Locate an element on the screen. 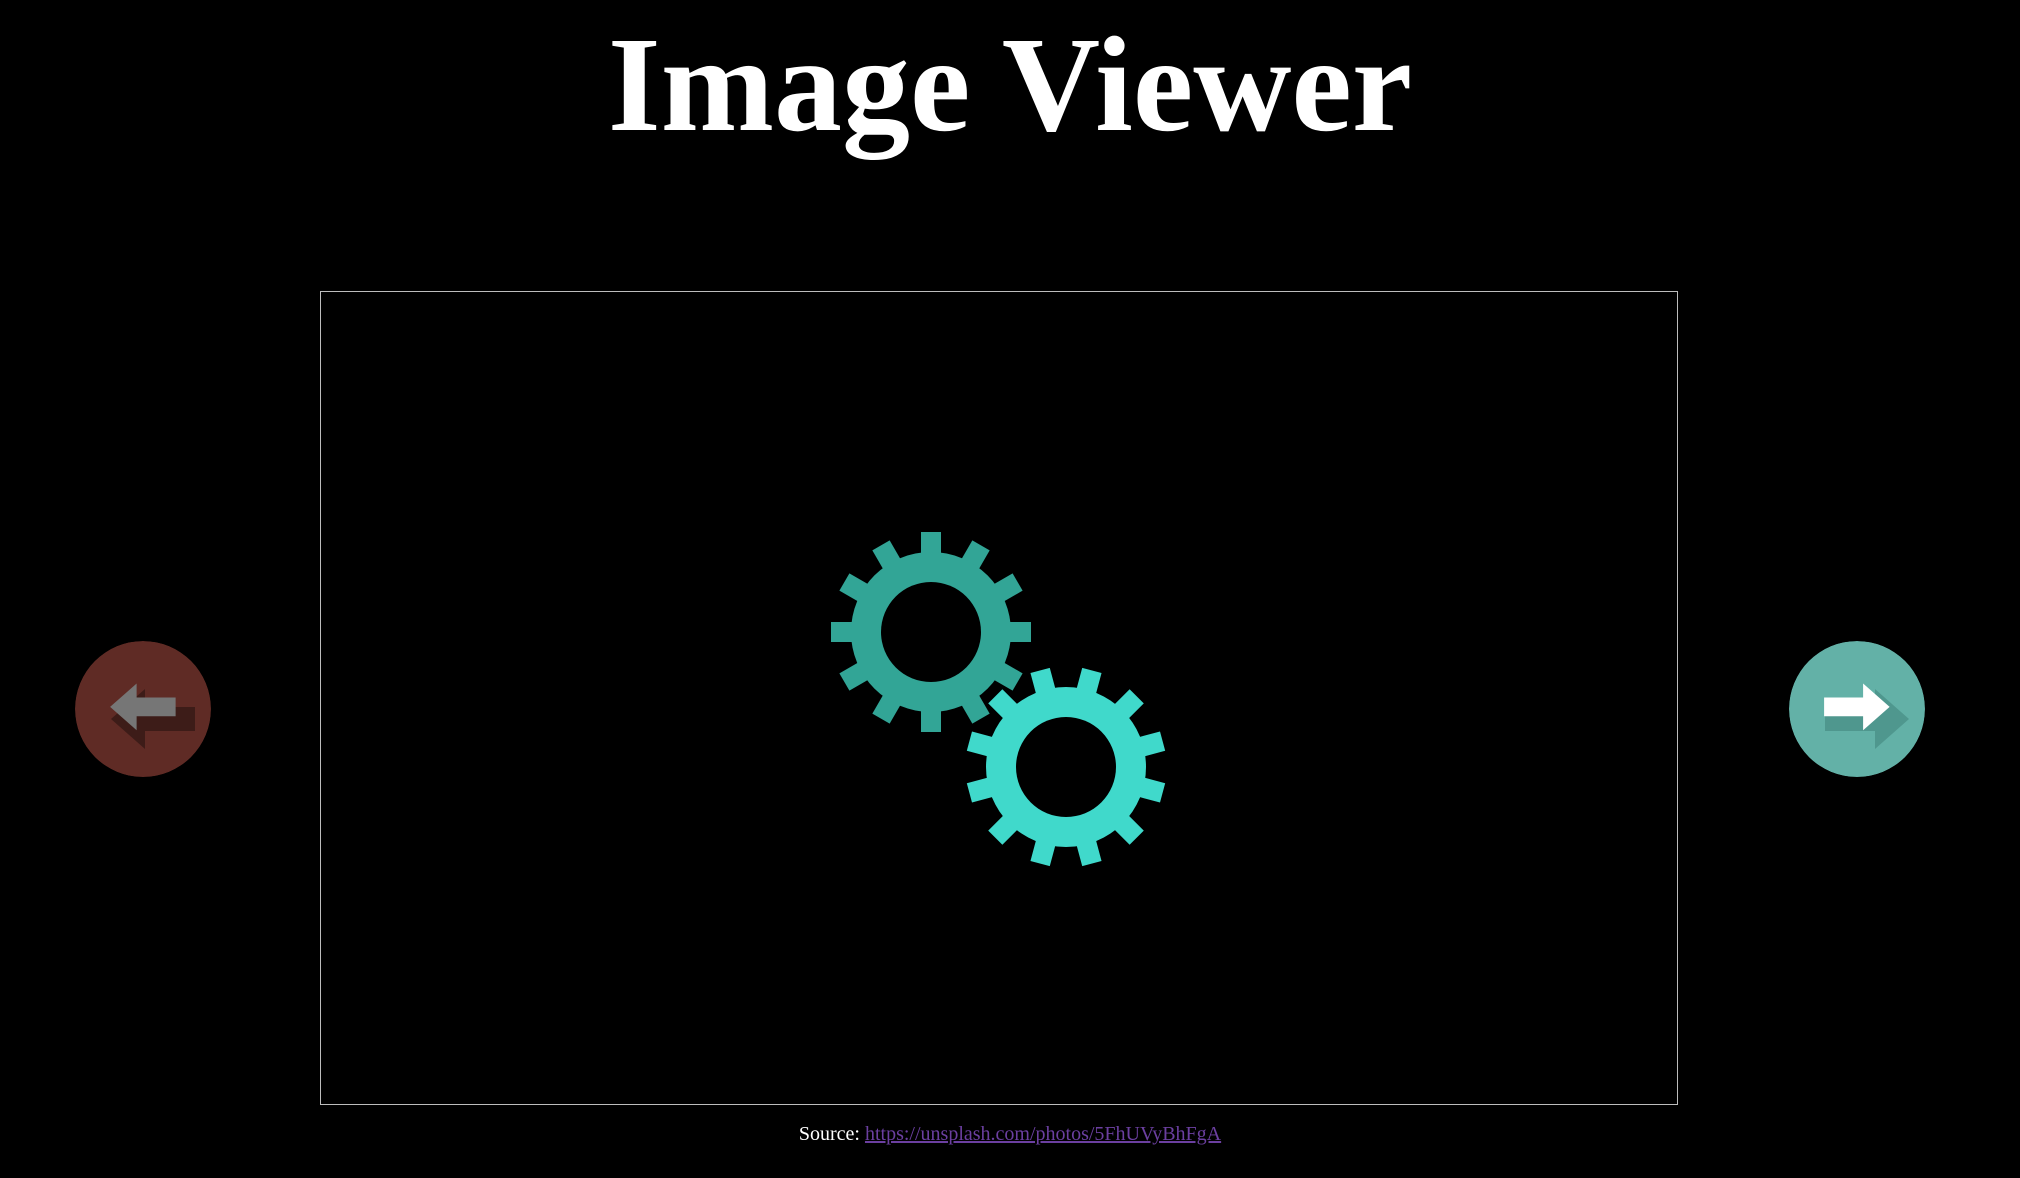  source-link: https://unsplash.com/photos/5FhUVyBhFgA is located at coordinates (1043, 1134).